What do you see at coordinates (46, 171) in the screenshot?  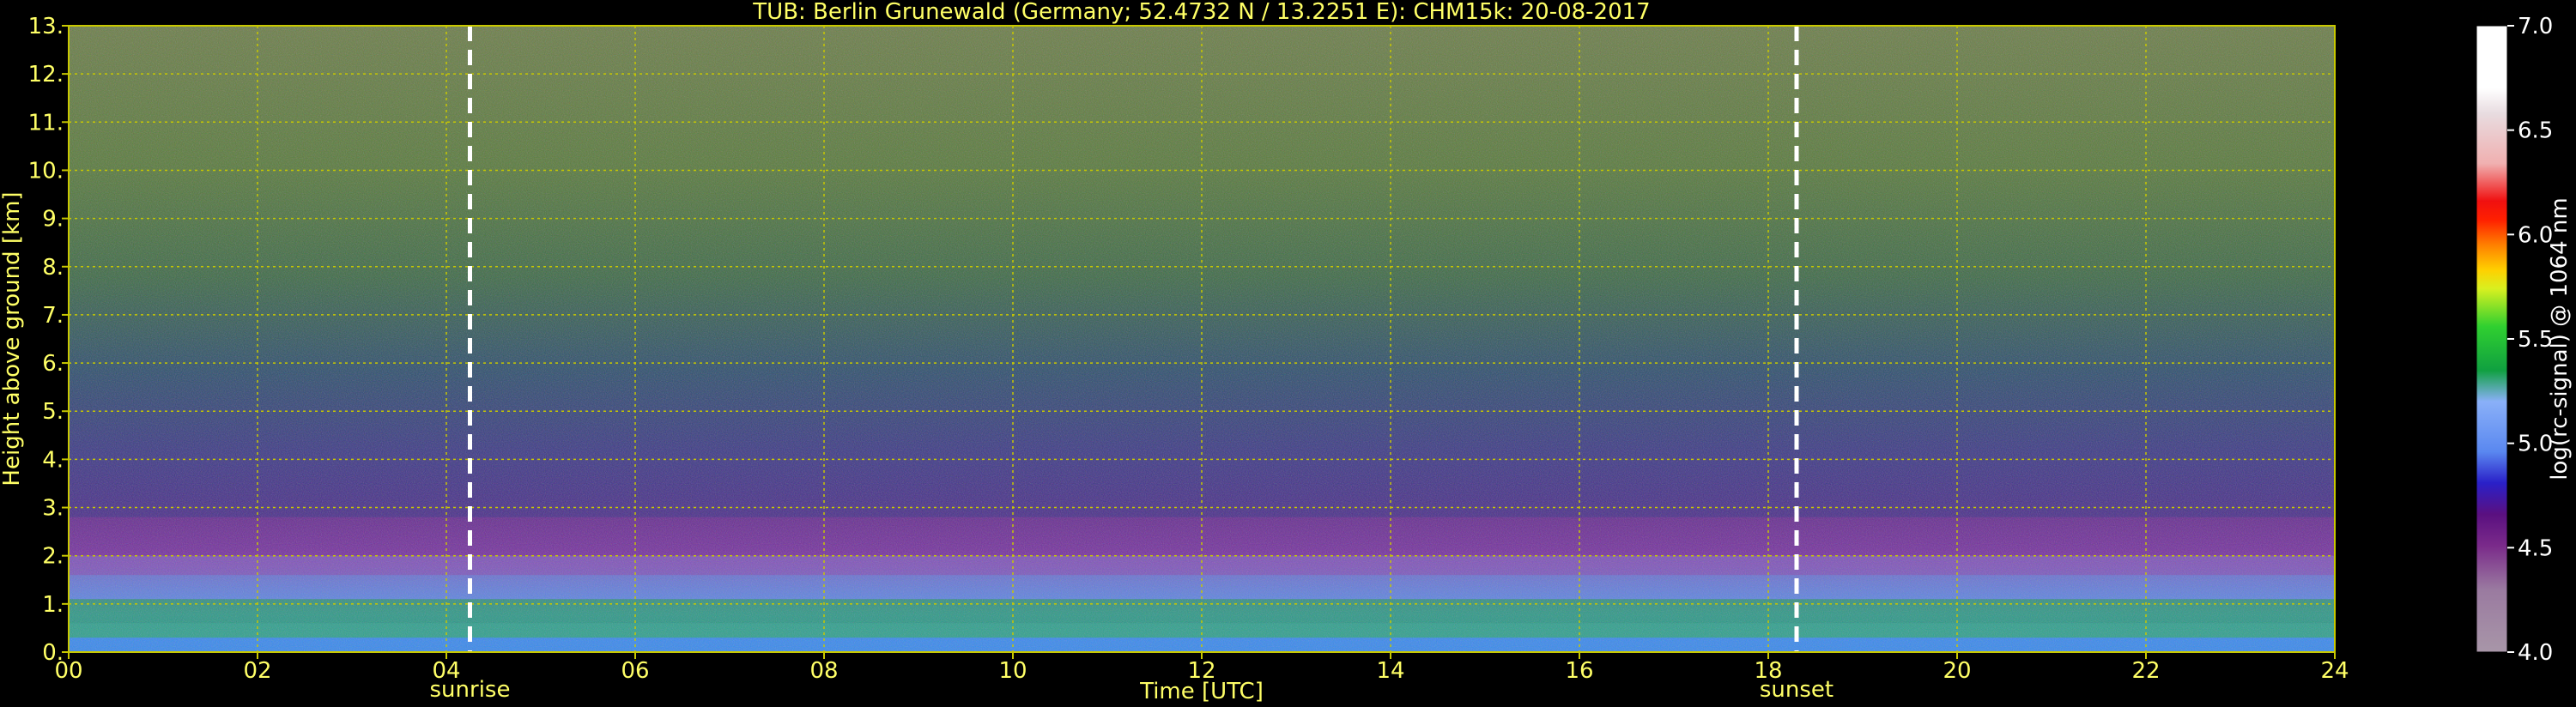 I see `y-tick-label: 10.` at bounding box center [46, 171].